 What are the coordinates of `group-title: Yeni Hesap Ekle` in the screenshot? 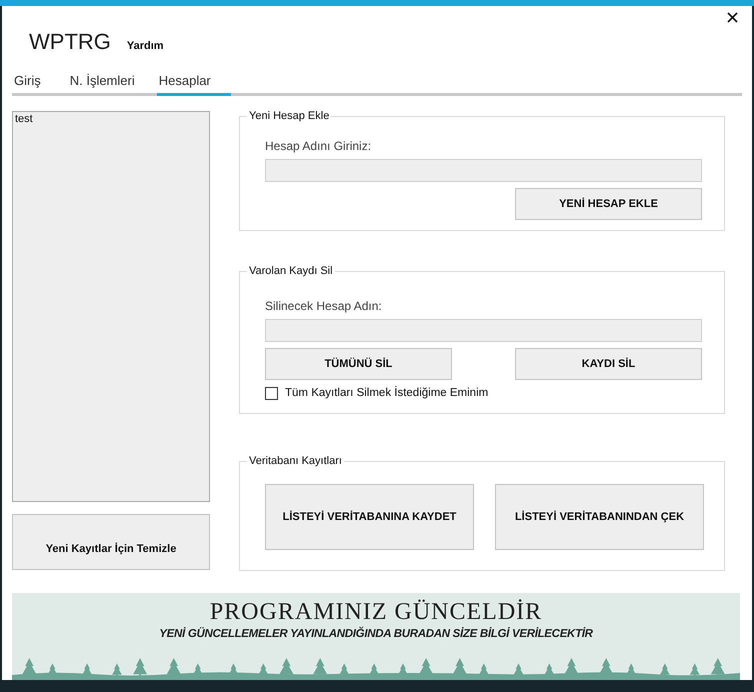 It's located at (289, 116).